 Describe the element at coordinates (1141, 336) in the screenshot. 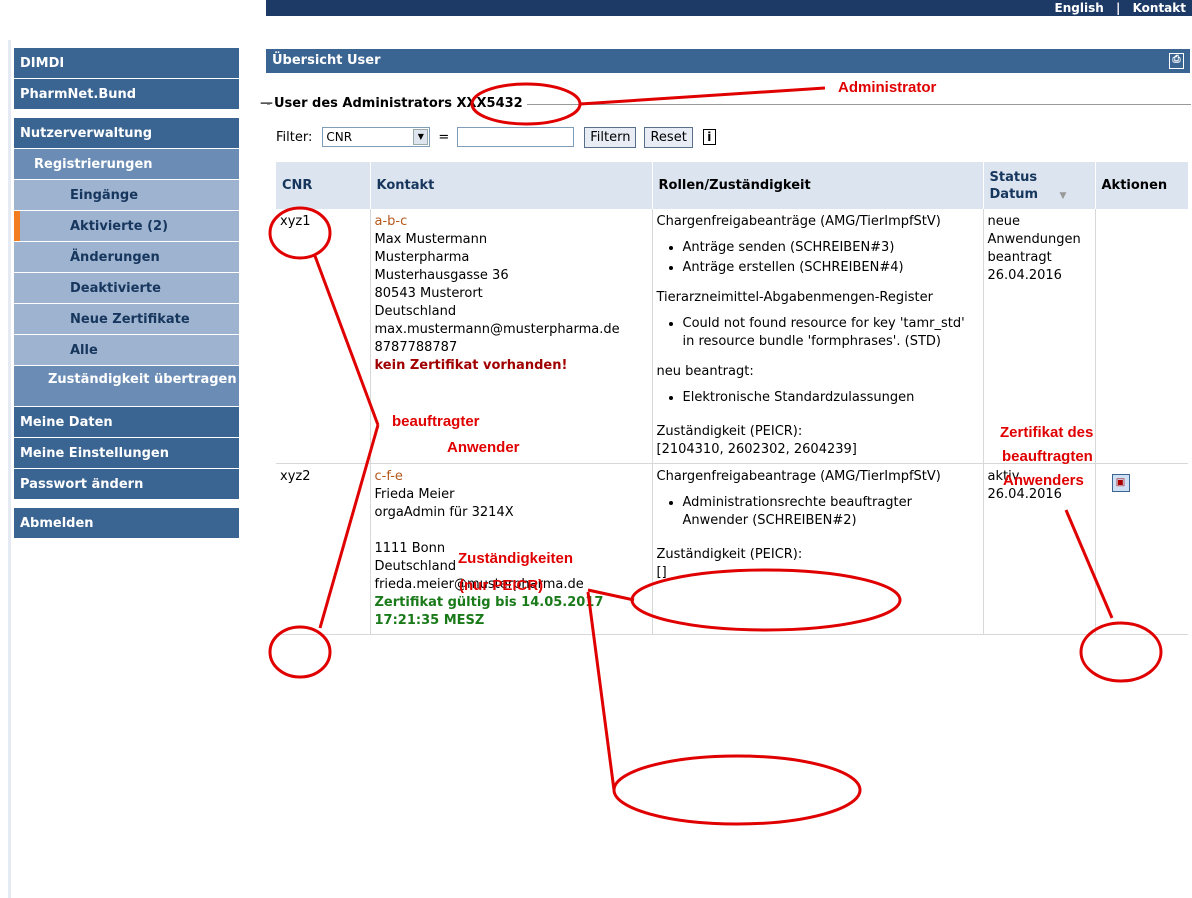

I see `cell-aktionen` at that location.